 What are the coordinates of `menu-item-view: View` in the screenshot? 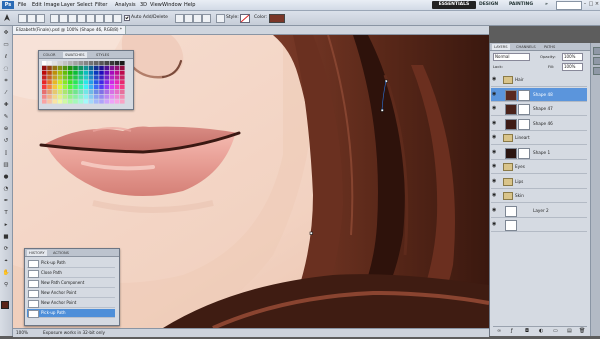 It's located at (156, 5).